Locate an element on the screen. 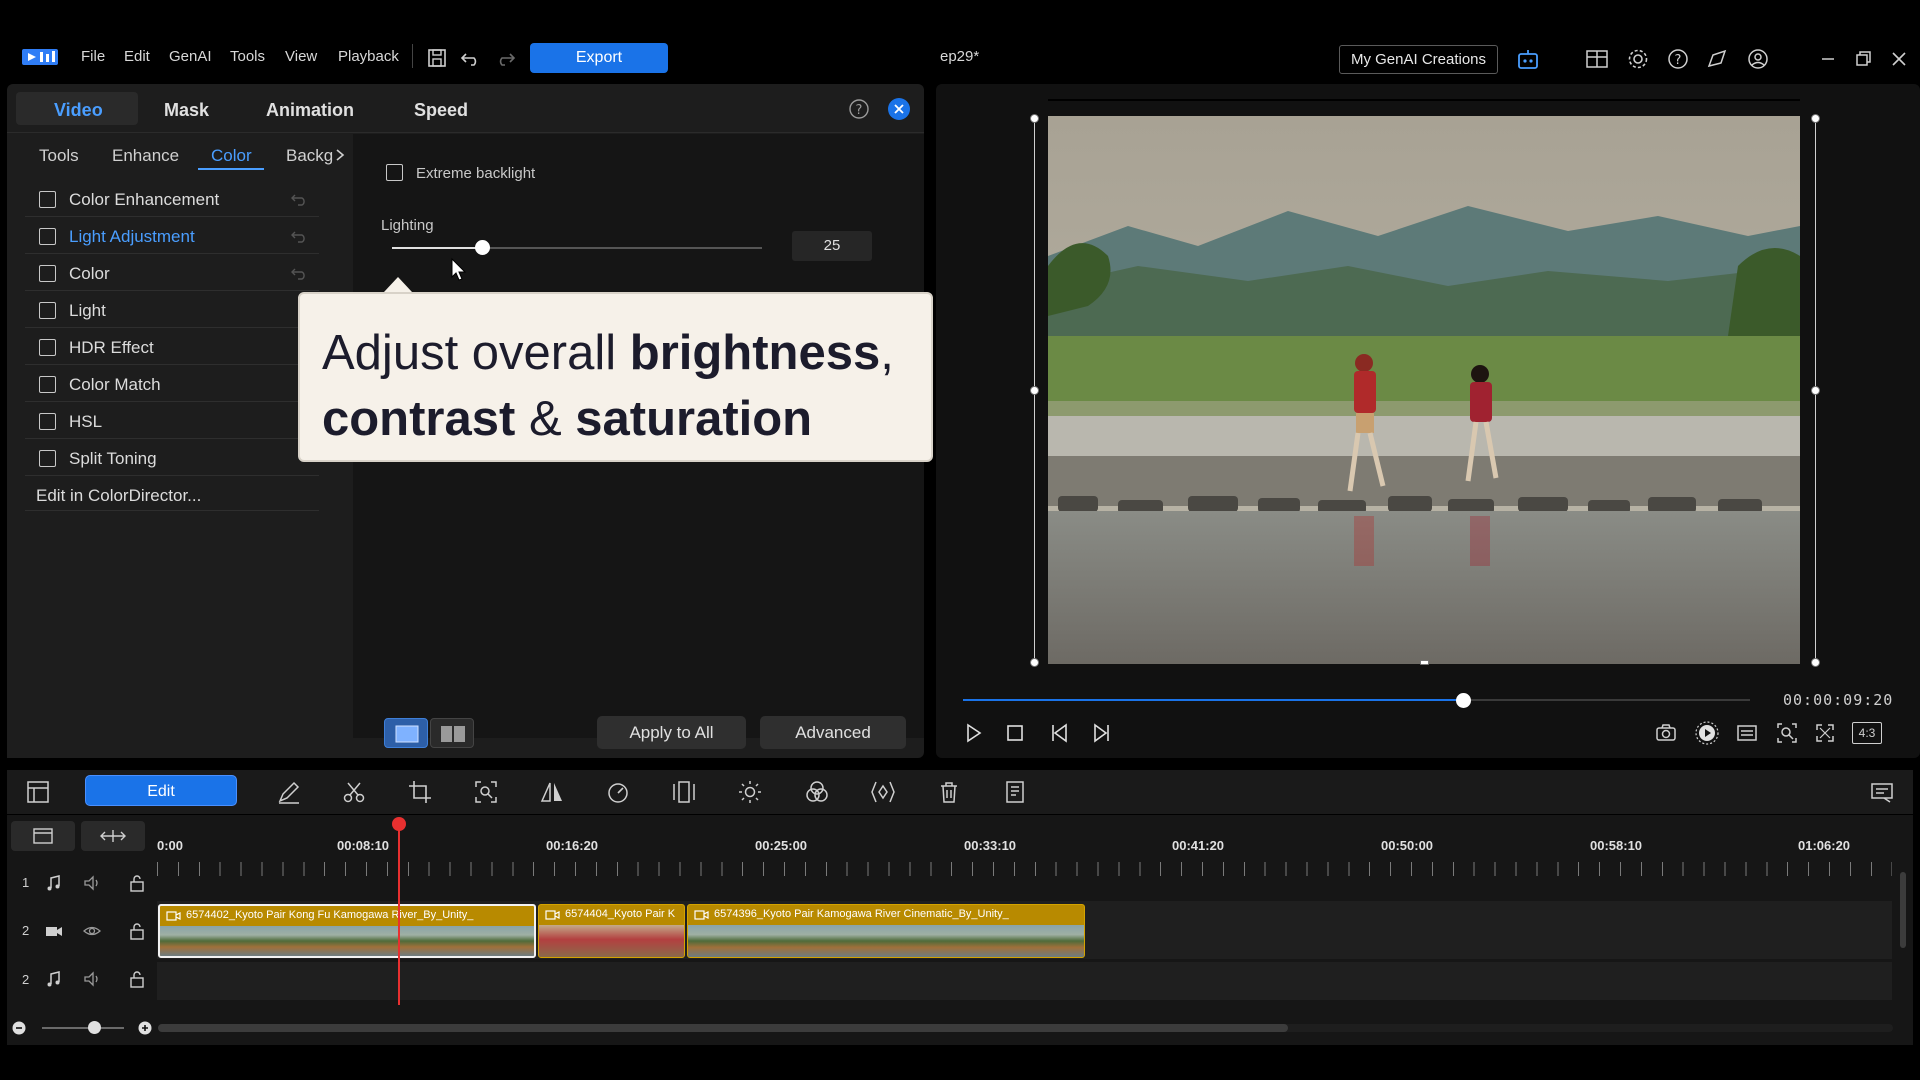  subtab-tools: Tools is located at coordinates (59, 156).